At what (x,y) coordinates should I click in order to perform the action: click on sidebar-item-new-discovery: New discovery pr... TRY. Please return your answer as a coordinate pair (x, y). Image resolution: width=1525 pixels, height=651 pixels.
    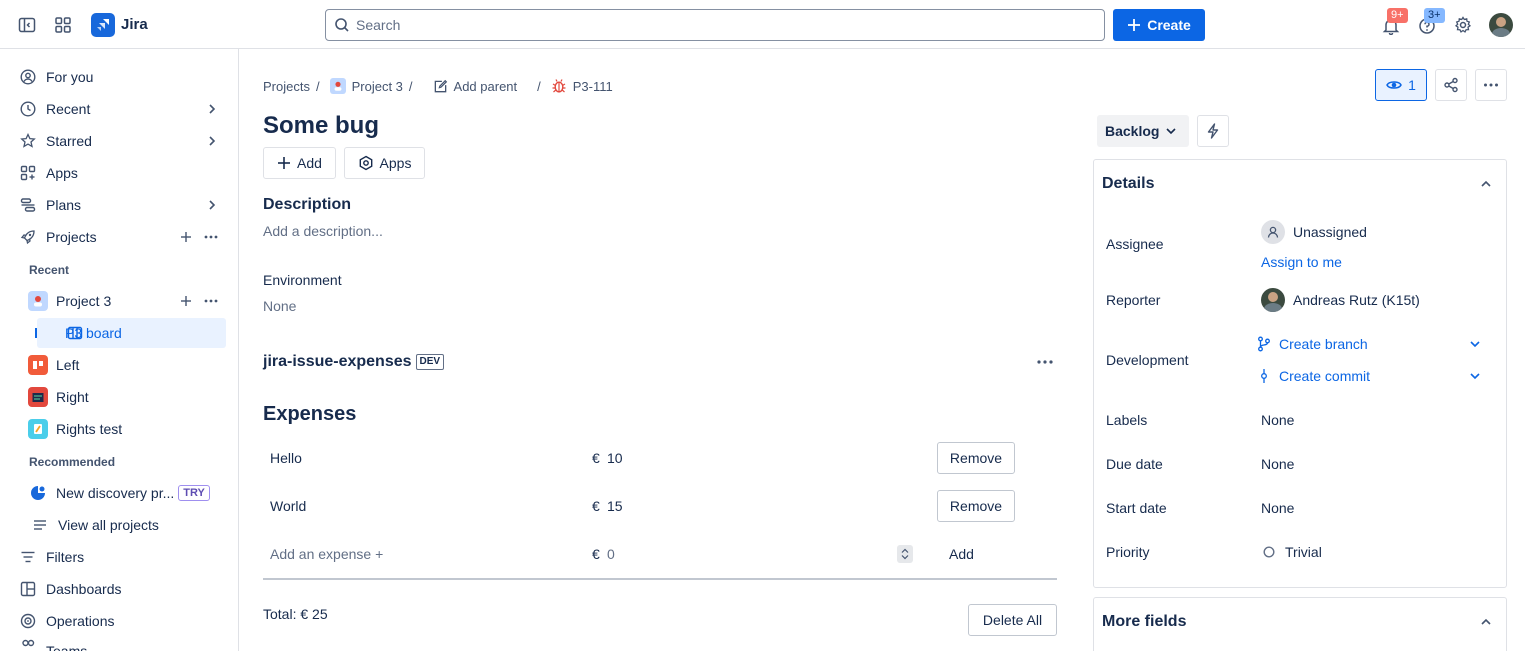
    Looking at the image, I should click on (119, 493).